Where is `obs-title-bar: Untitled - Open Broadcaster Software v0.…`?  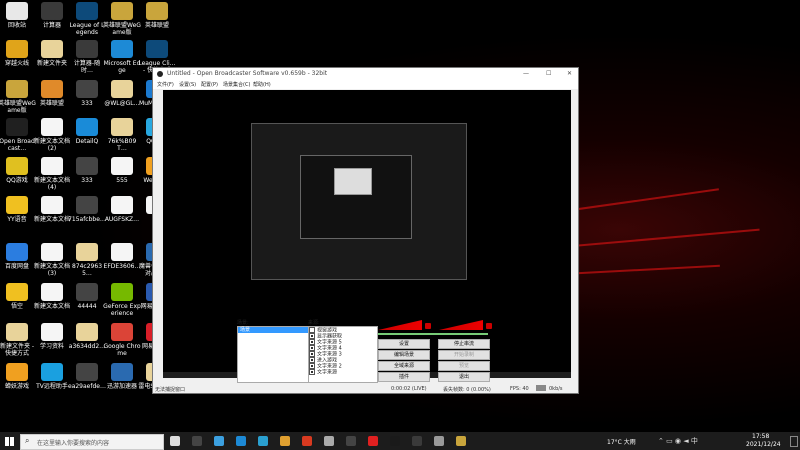 obs-title-bar: Untitled - Open Broadcaster Software v0.… is located at coordinates (365, 74).